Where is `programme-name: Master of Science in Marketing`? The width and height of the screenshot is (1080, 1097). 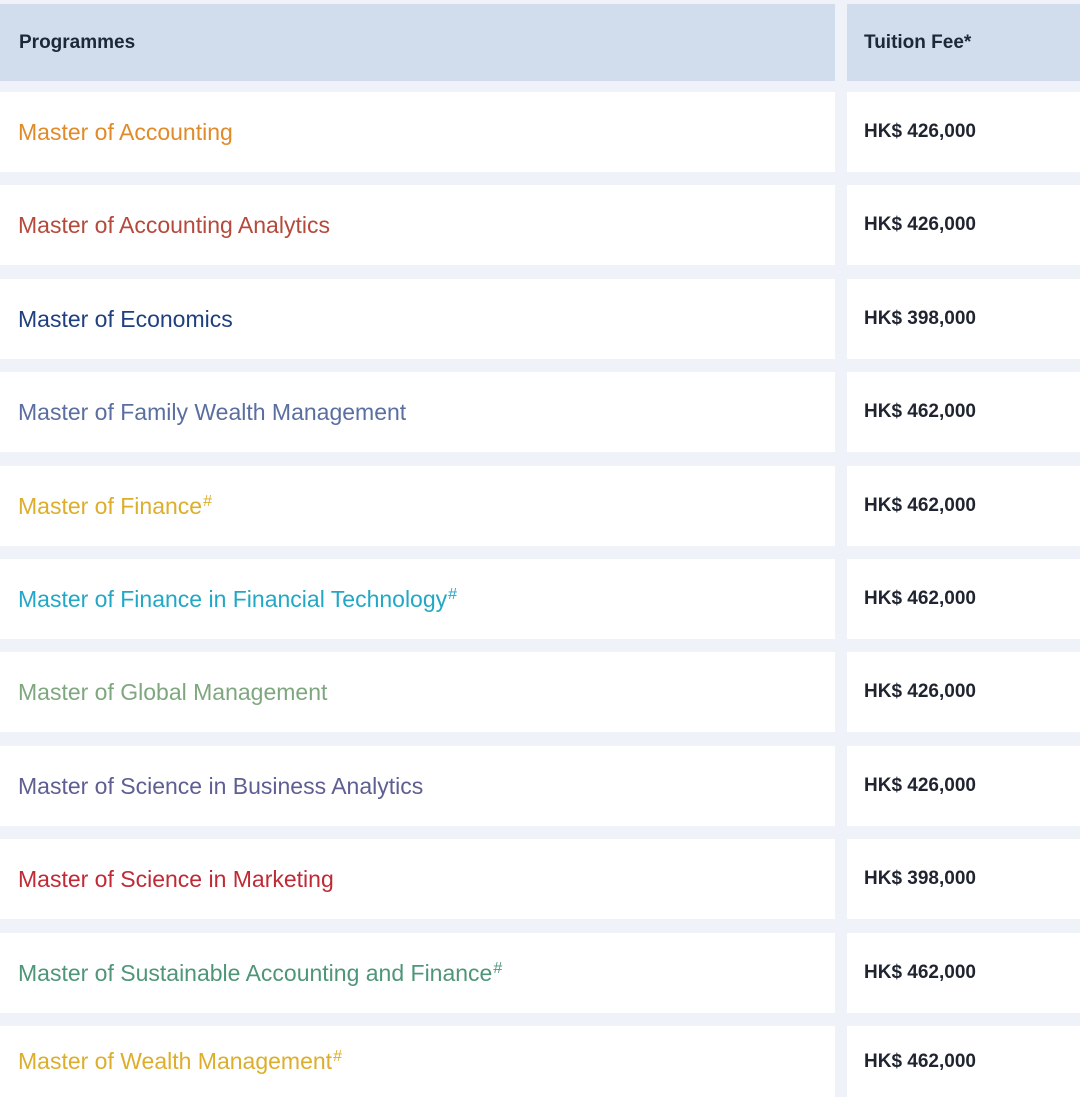
programme-name: Master of Science in Marketing is located at coordinates (176, 878).